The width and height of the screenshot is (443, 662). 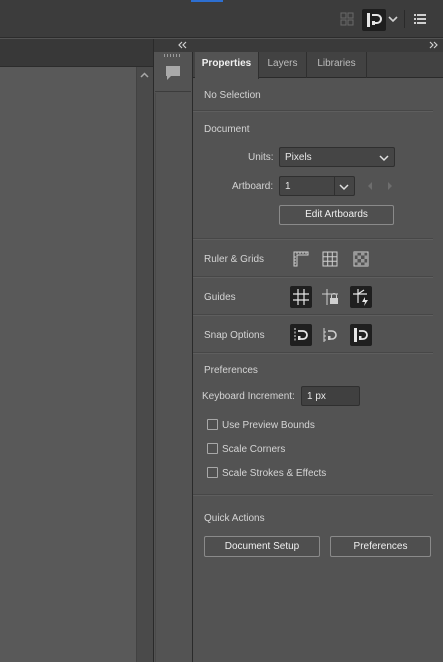 What do you see at coordinates (232, 95) in the screenshot?
I see `selection-status: No Selection` at bounding box center [232, 95].